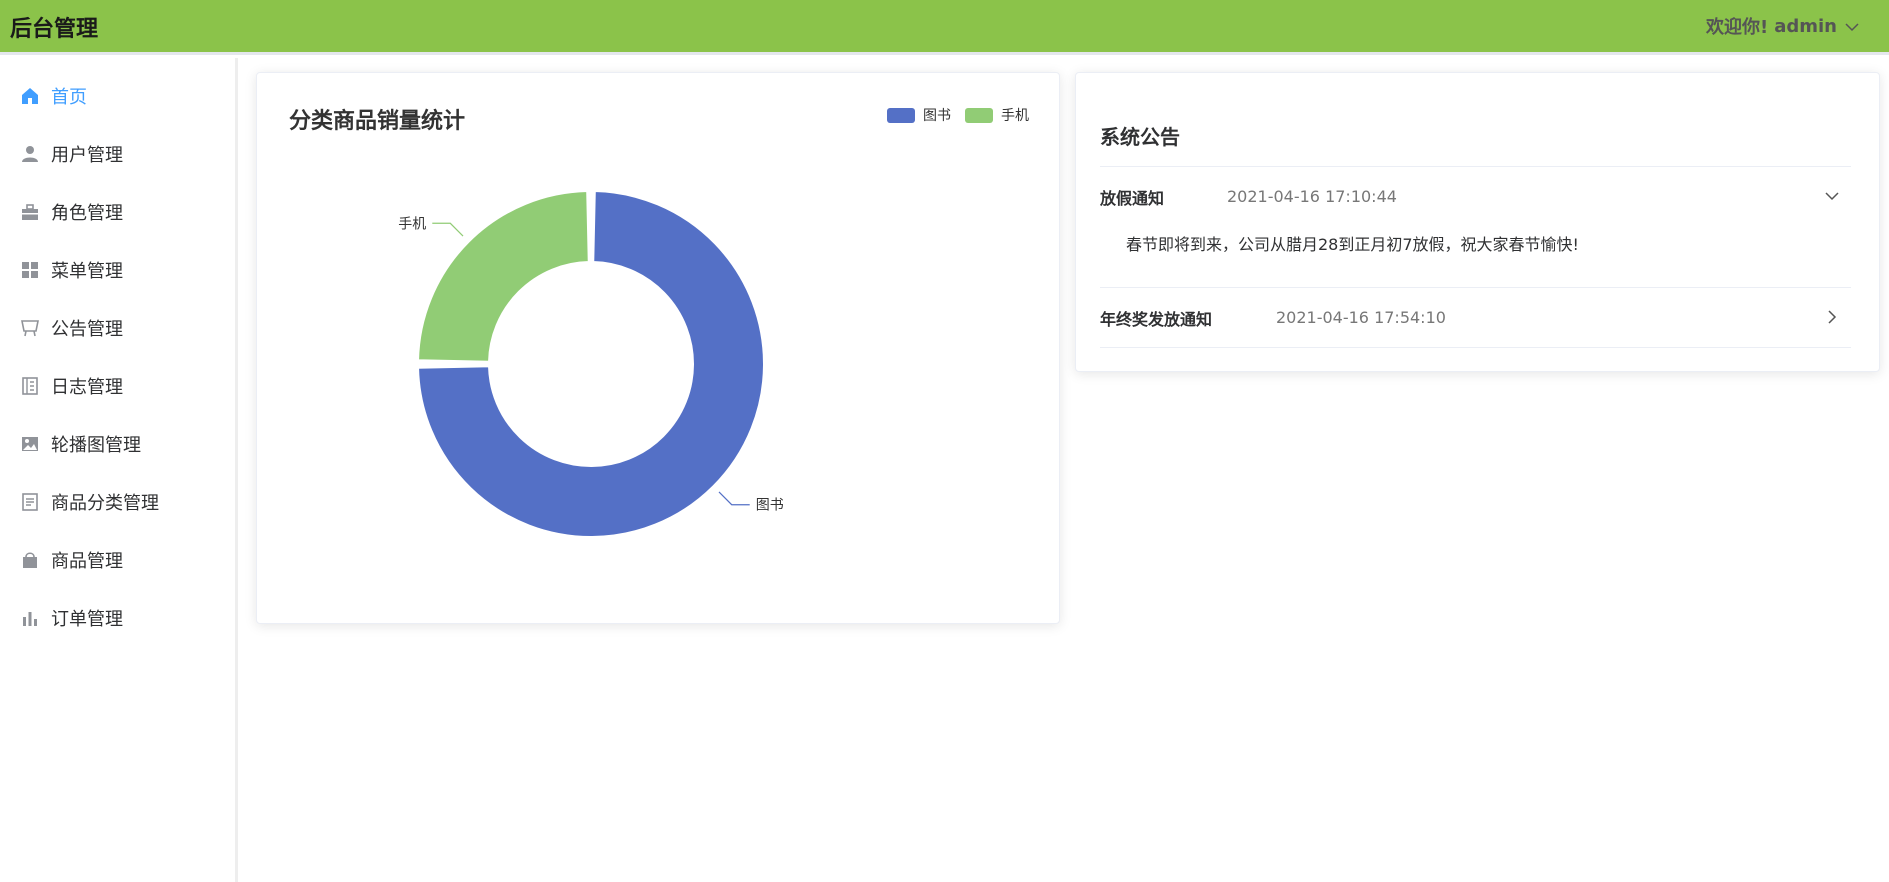 The image size is (1889, 882). What do you see at coordinates (30, 560) in the screenshot?
I see `shopping-bag-icon` at bounding box center [30, 560].